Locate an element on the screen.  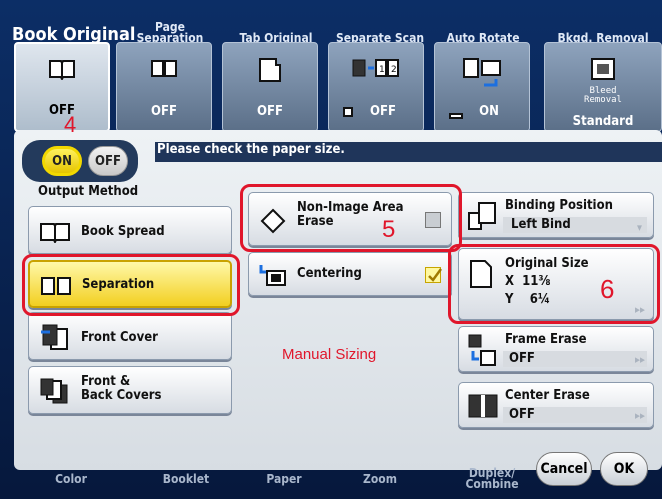
auto-rotate-icon is located at coordinates (482, 72).